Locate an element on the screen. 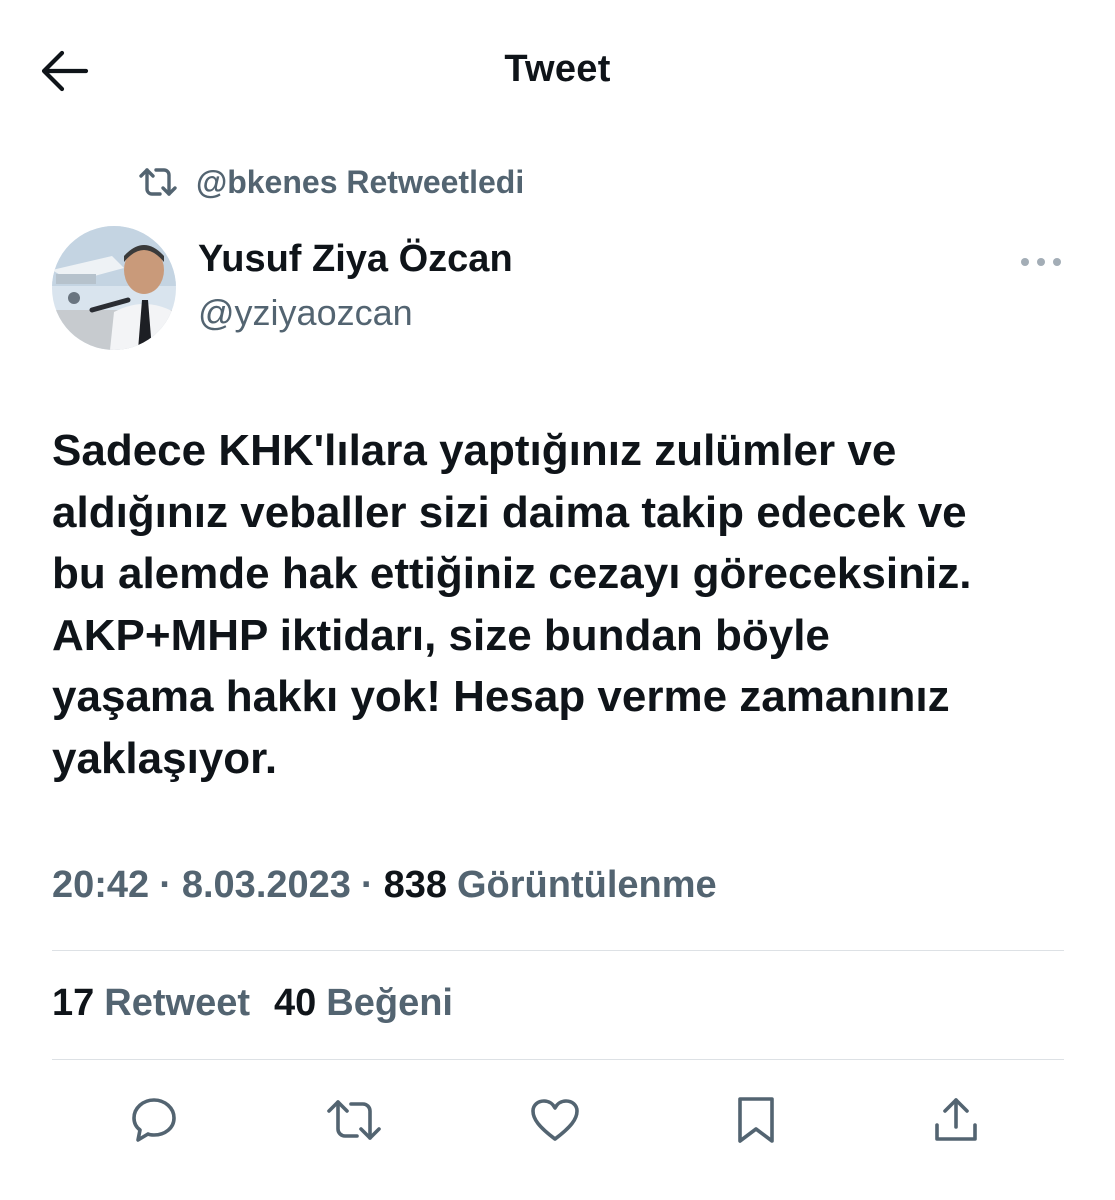  tweet-date: 8.03.2023 is located at coordinates (266, 885).